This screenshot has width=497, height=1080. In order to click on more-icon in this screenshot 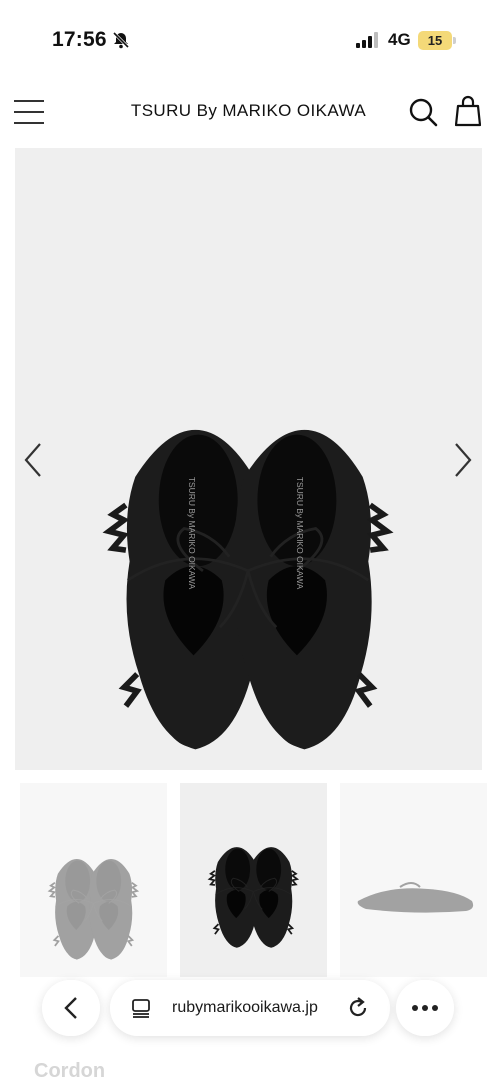, I will do `click(425, 1008)`.